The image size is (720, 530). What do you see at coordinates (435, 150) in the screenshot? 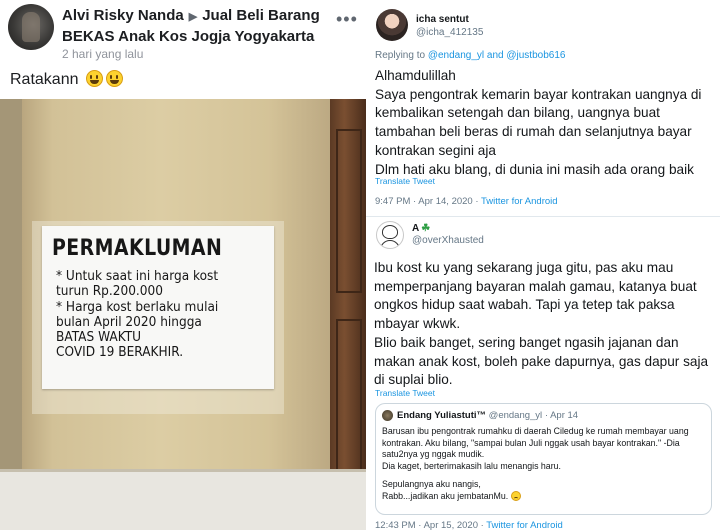
I see `tweet1-line: kontrakan segini aja` at bounding box center [435, 150].